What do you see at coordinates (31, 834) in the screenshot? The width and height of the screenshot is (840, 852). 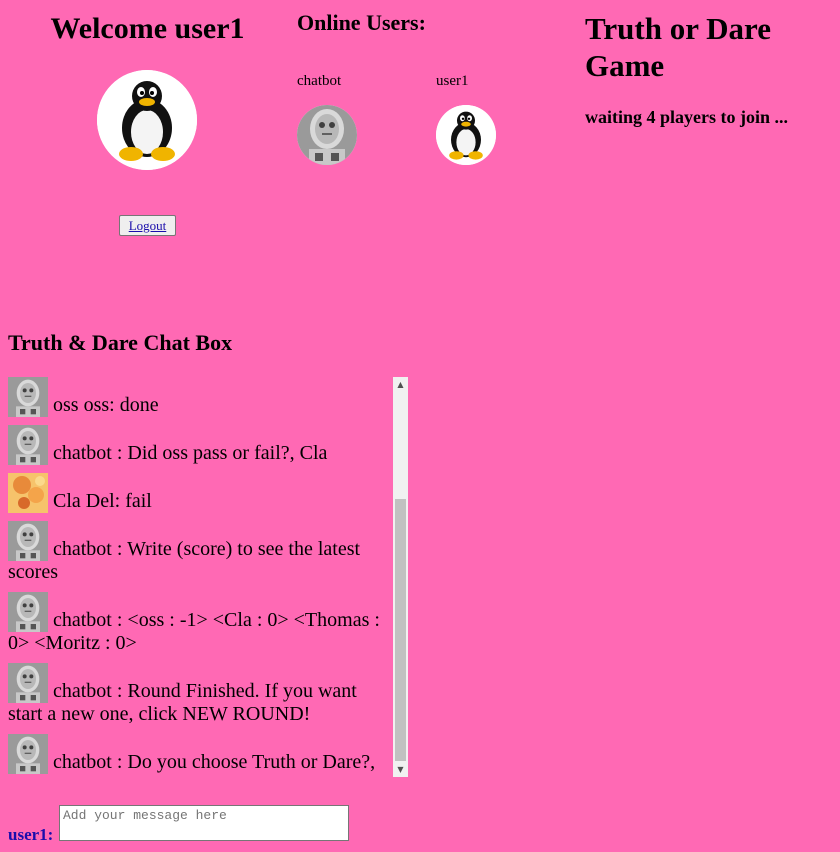 I see `message-input-label: user1:` at bounding box center [31, 834].